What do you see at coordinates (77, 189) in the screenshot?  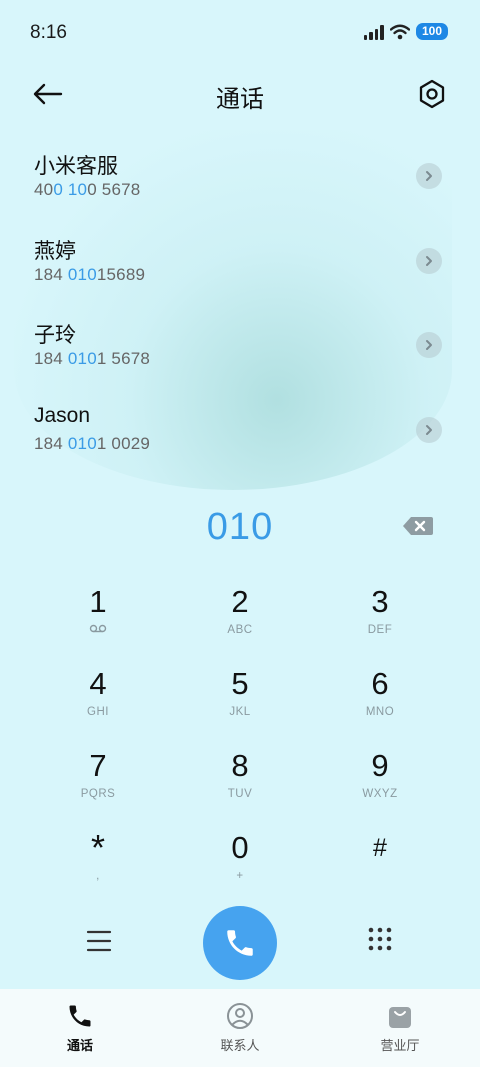 I see `matched-digits: 10` at bounding box center [77, 189].